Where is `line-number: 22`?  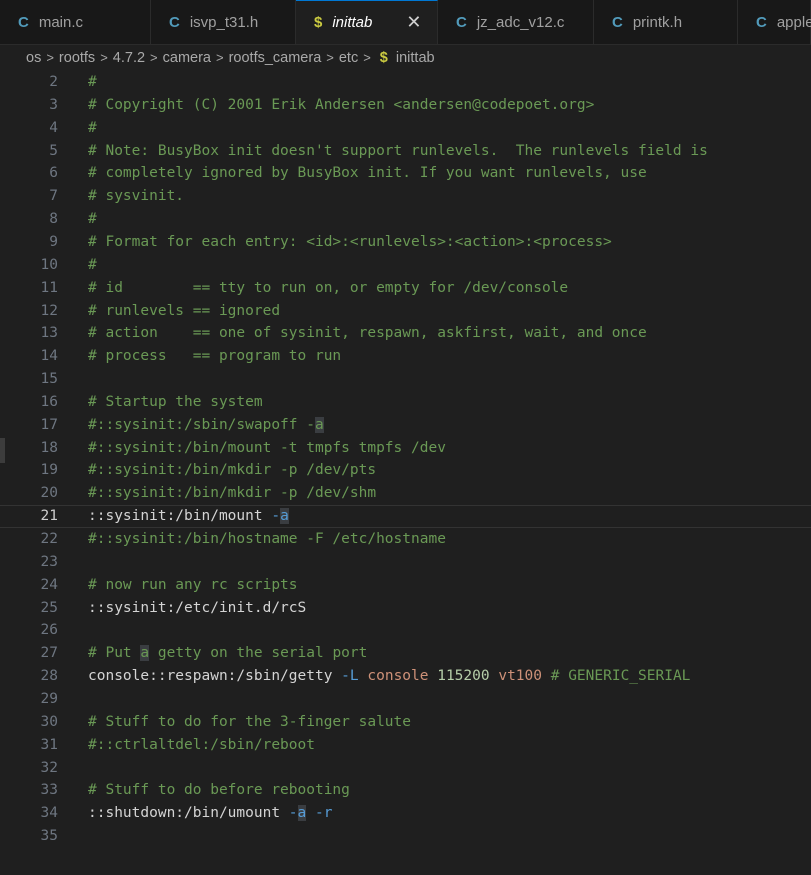
line-number: 22 is located at coordinates (49, 539).